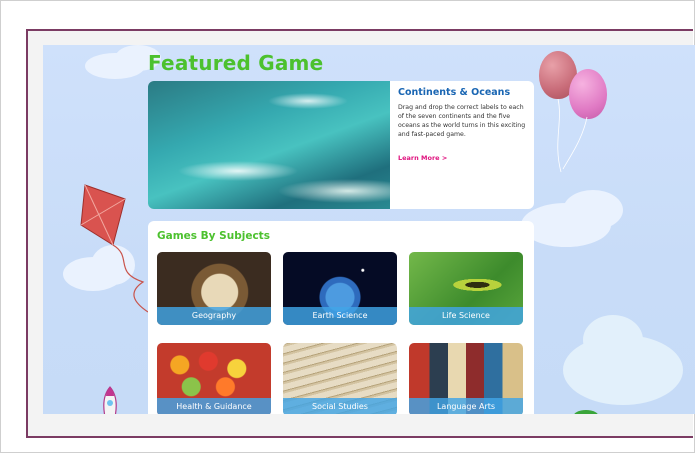  I want to click on subject-tile-life-science: Life Science, so click(466, 288).